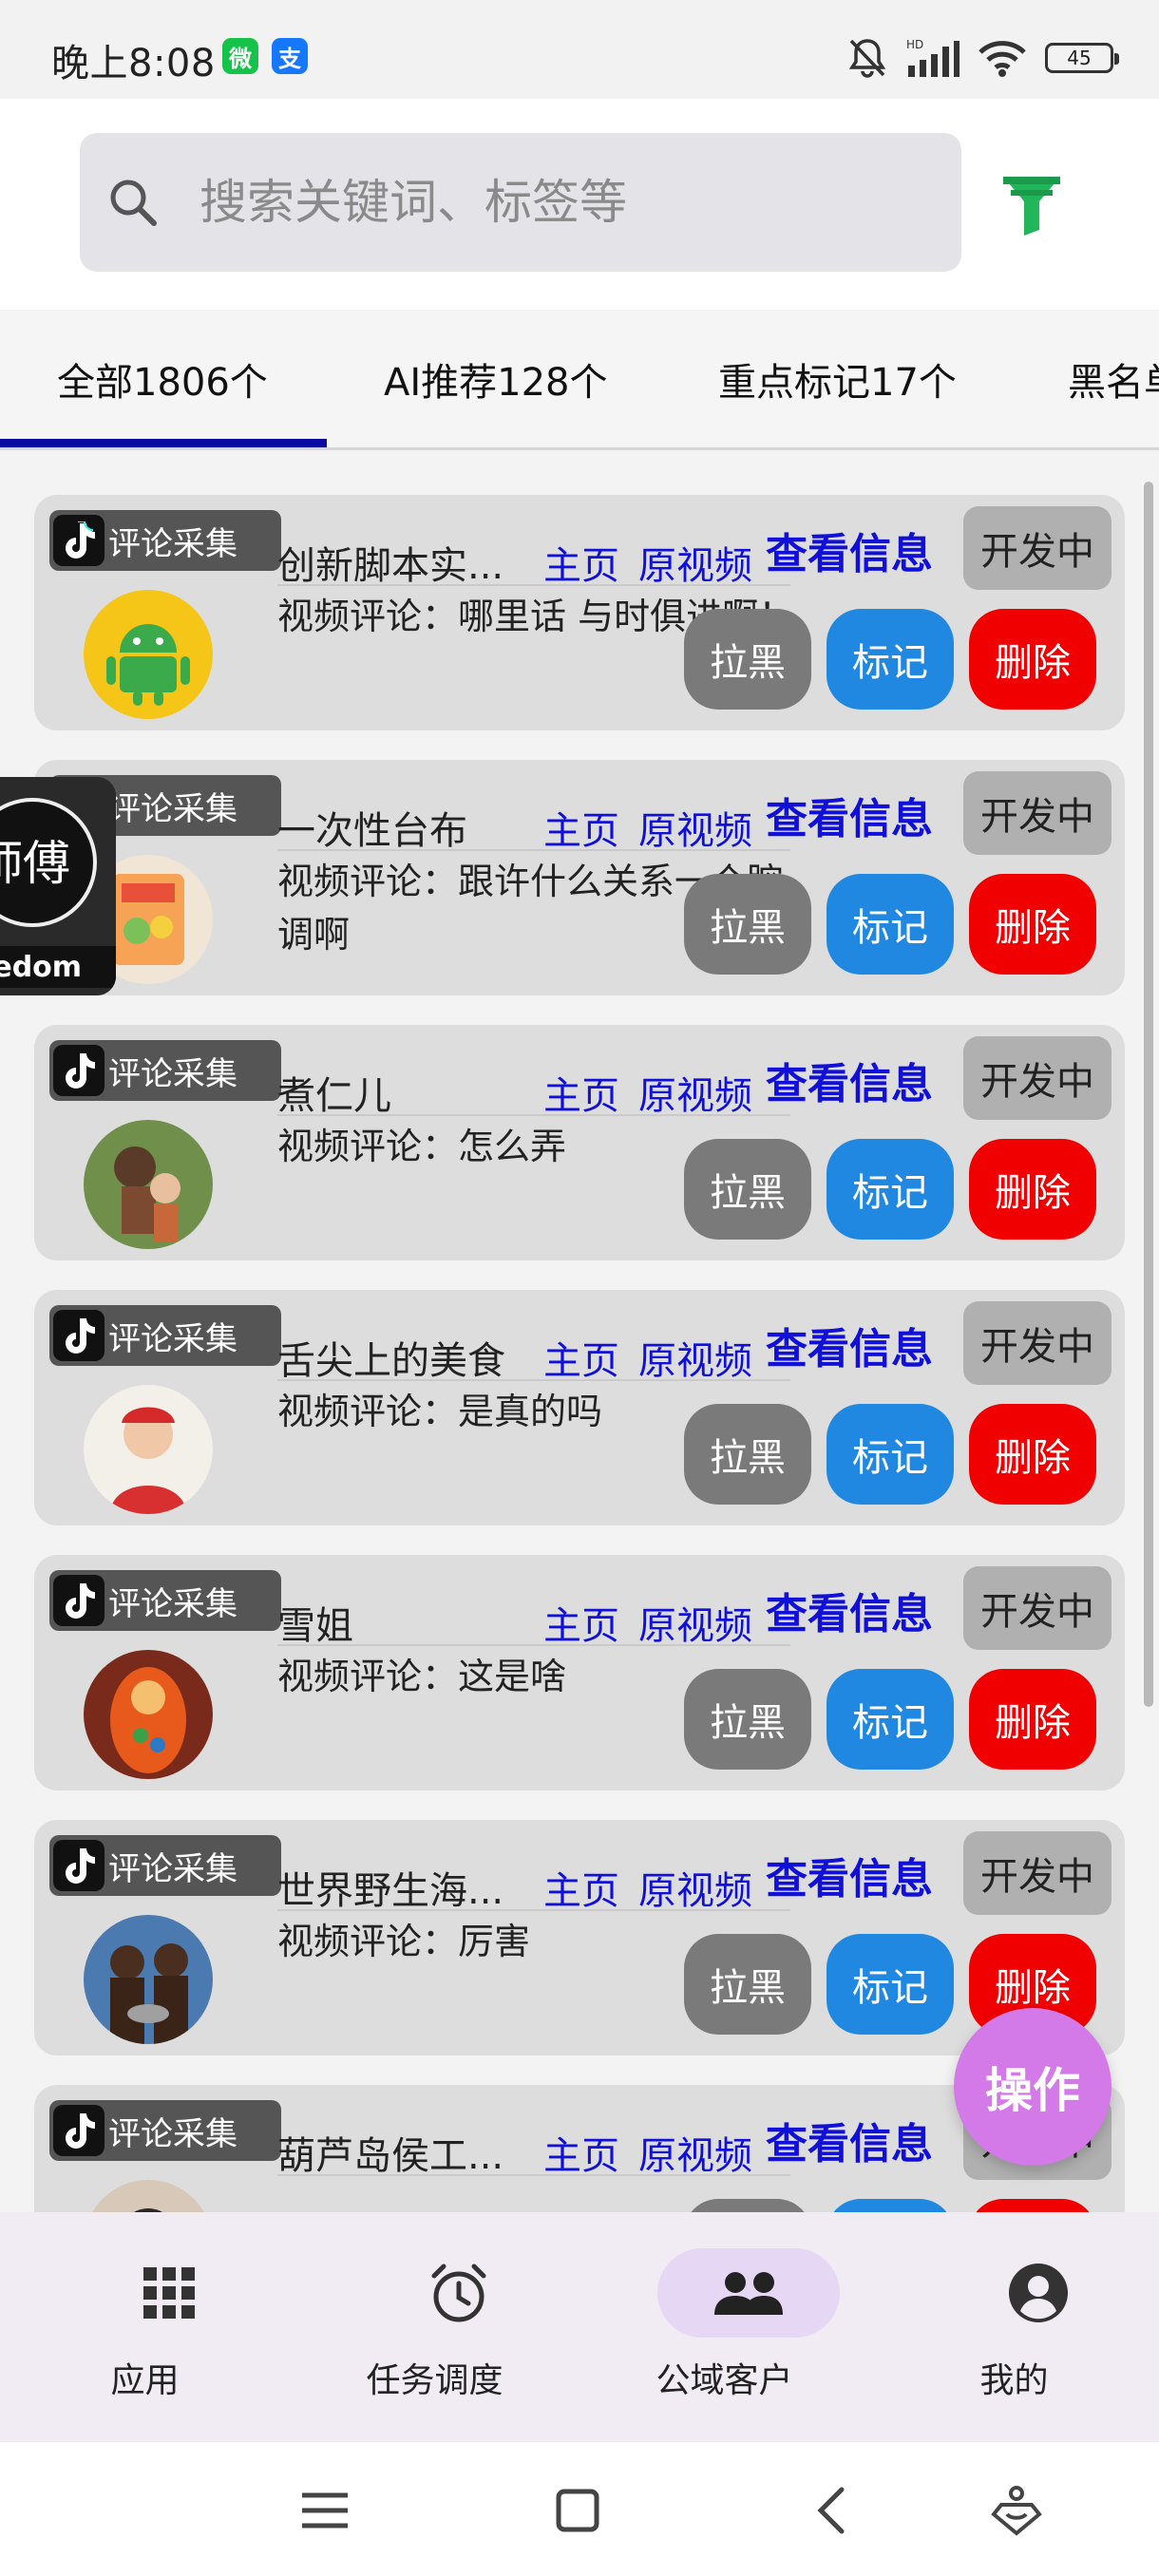 This screenshot has width=1159, height=2576. What do you see at coordinates (1113, 379) in the screenshot?
I see `tab-blacklist: 黑名单` at bounding box center [1113, 379].